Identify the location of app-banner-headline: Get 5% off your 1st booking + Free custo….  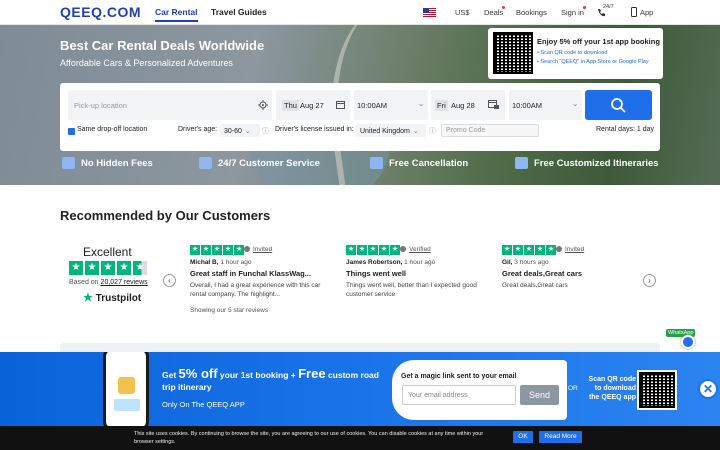
(270, 379).